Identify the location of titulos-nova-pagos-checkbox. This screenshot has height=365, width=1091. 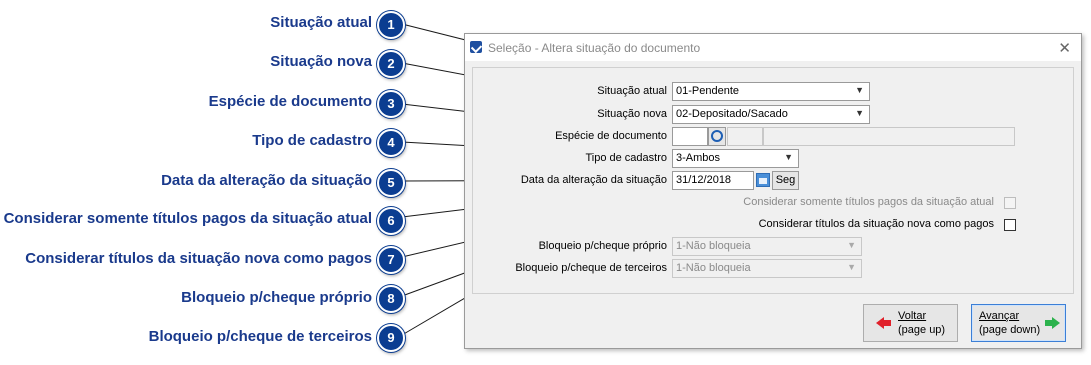
(1010, 225).